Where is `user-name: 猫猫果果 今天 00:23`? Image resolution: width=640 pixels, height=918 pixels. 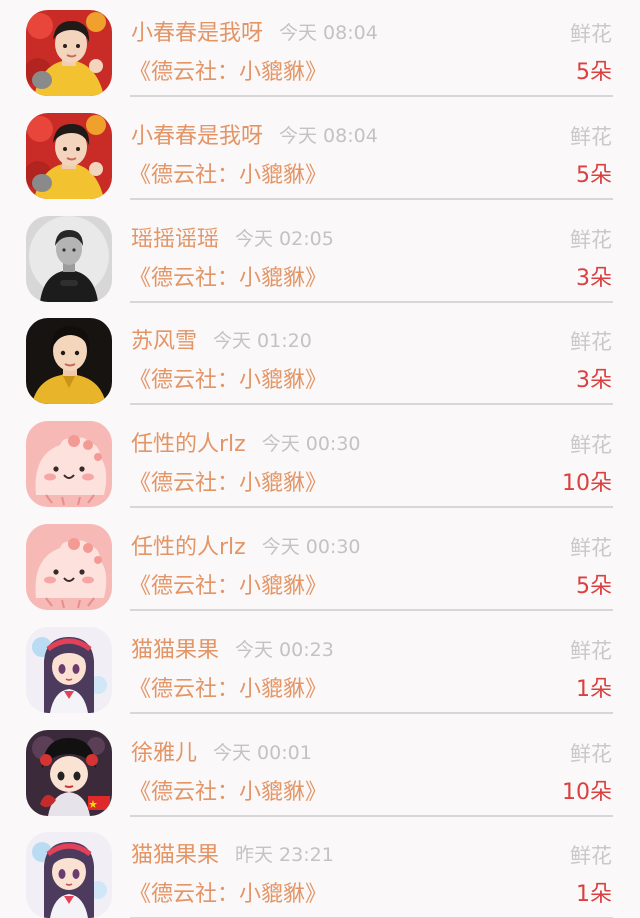
user-name: 猫猫果果 今天 00:23 is located at coordinates (232, 650).